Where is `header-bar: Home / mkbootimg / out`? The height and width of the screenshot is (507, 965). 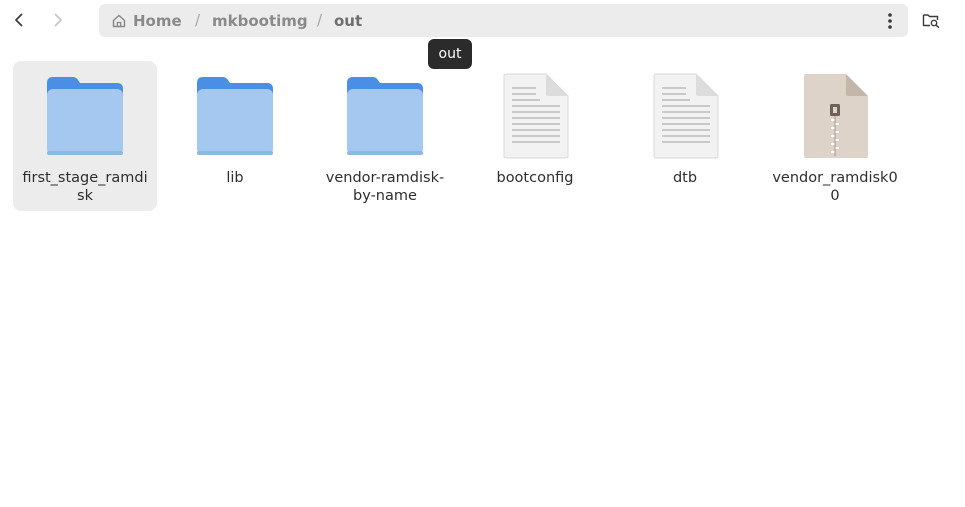
header-bar: Home / mkbootimg / out is located at coordinates (482, 20).